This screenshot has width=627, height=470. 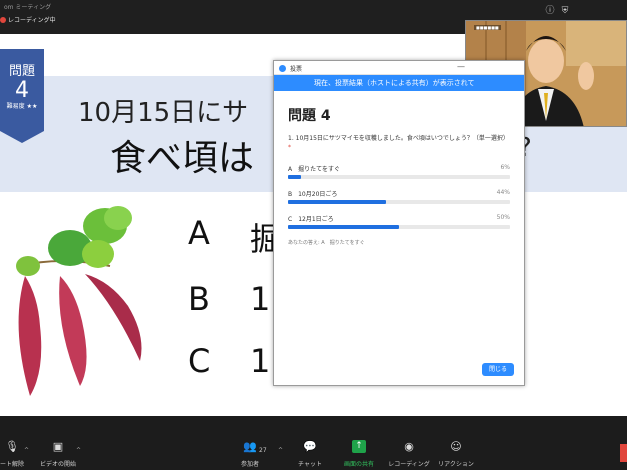 I want to click on badge-number: 4, so click(x=22, y=90).